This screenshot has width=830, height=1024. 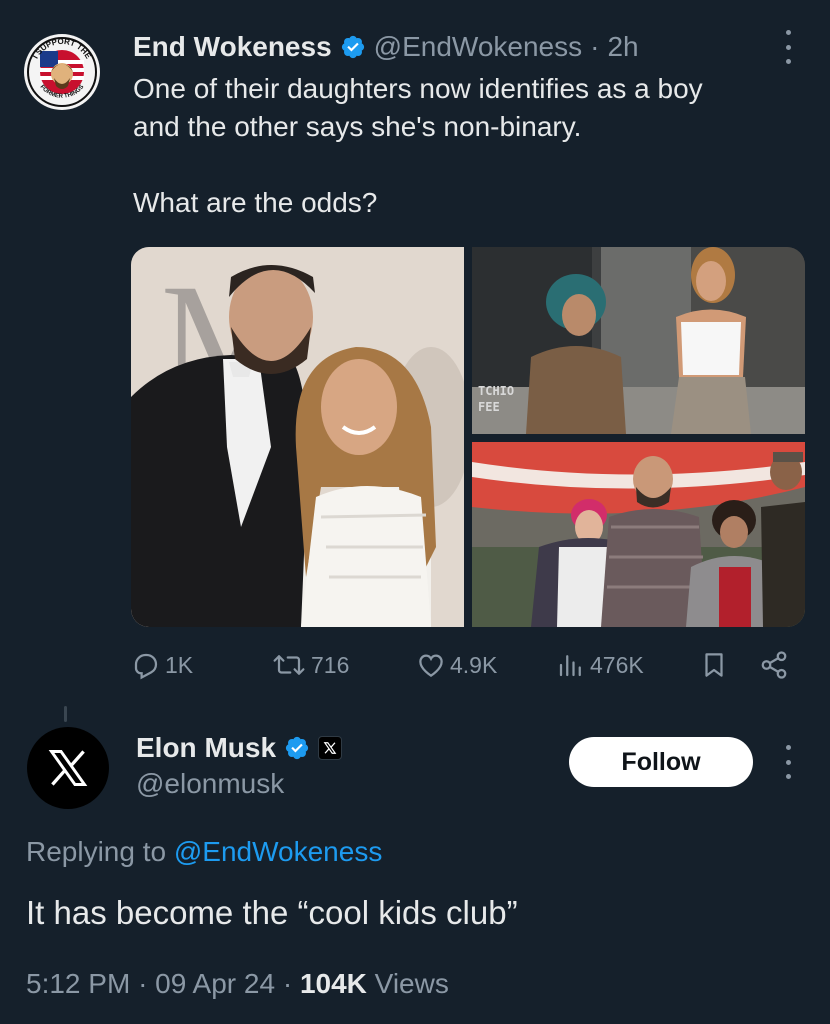 I want to click on reply-views-label: Views, so click(x=411, y=983).